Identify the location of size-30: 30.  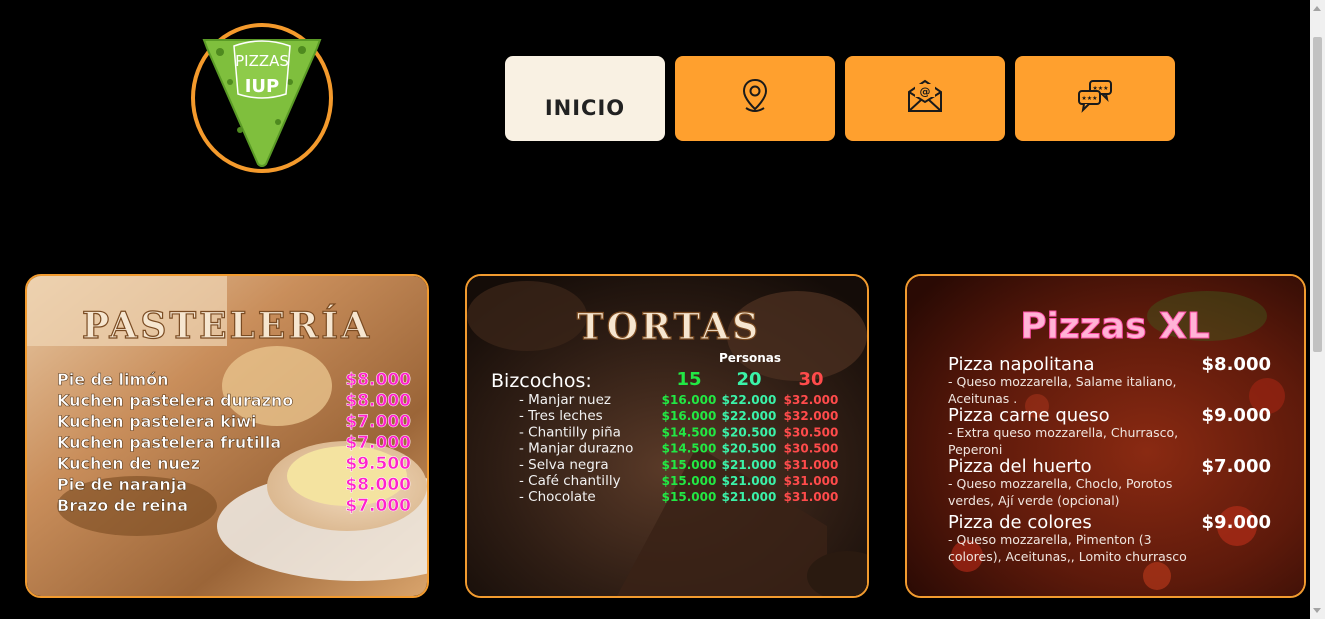
(810, 379).